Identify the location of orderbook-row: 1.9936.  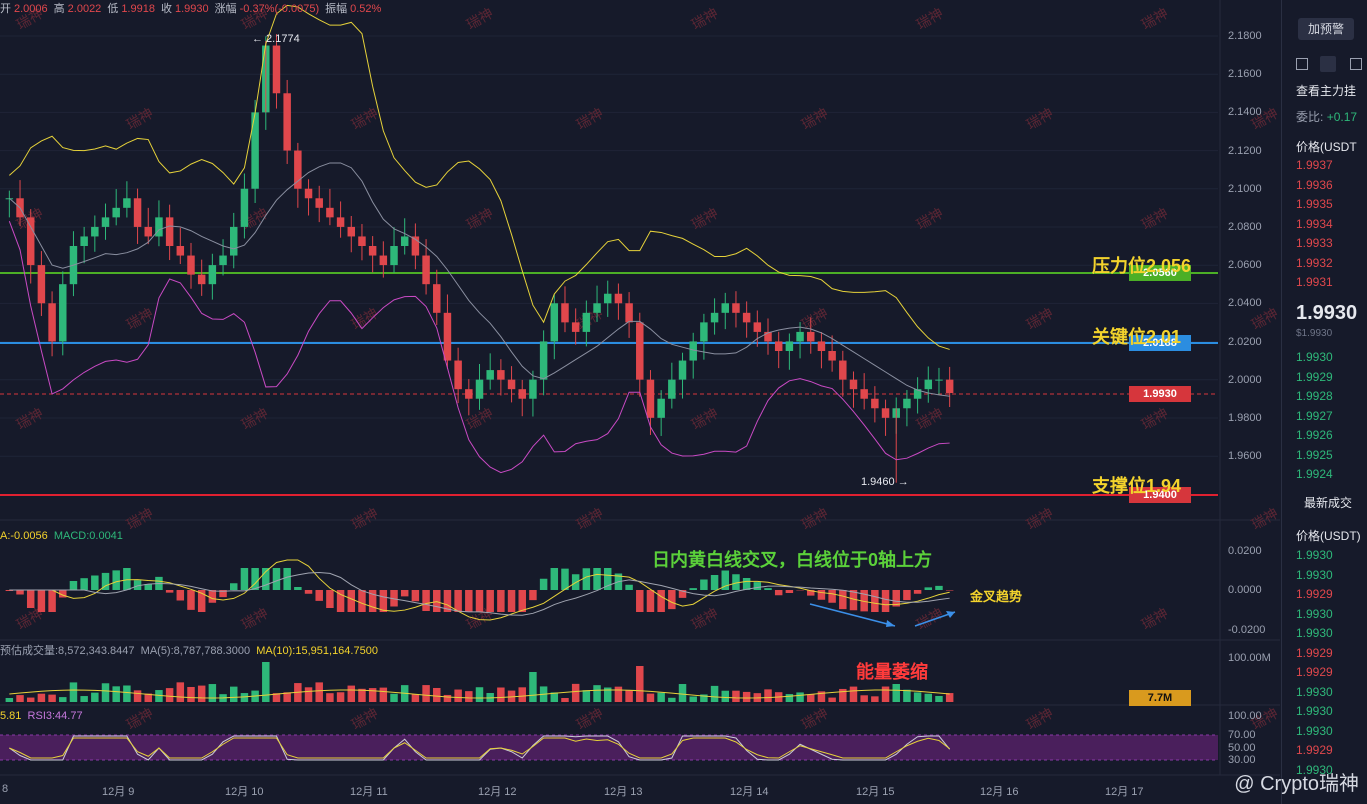
(1324, 186).